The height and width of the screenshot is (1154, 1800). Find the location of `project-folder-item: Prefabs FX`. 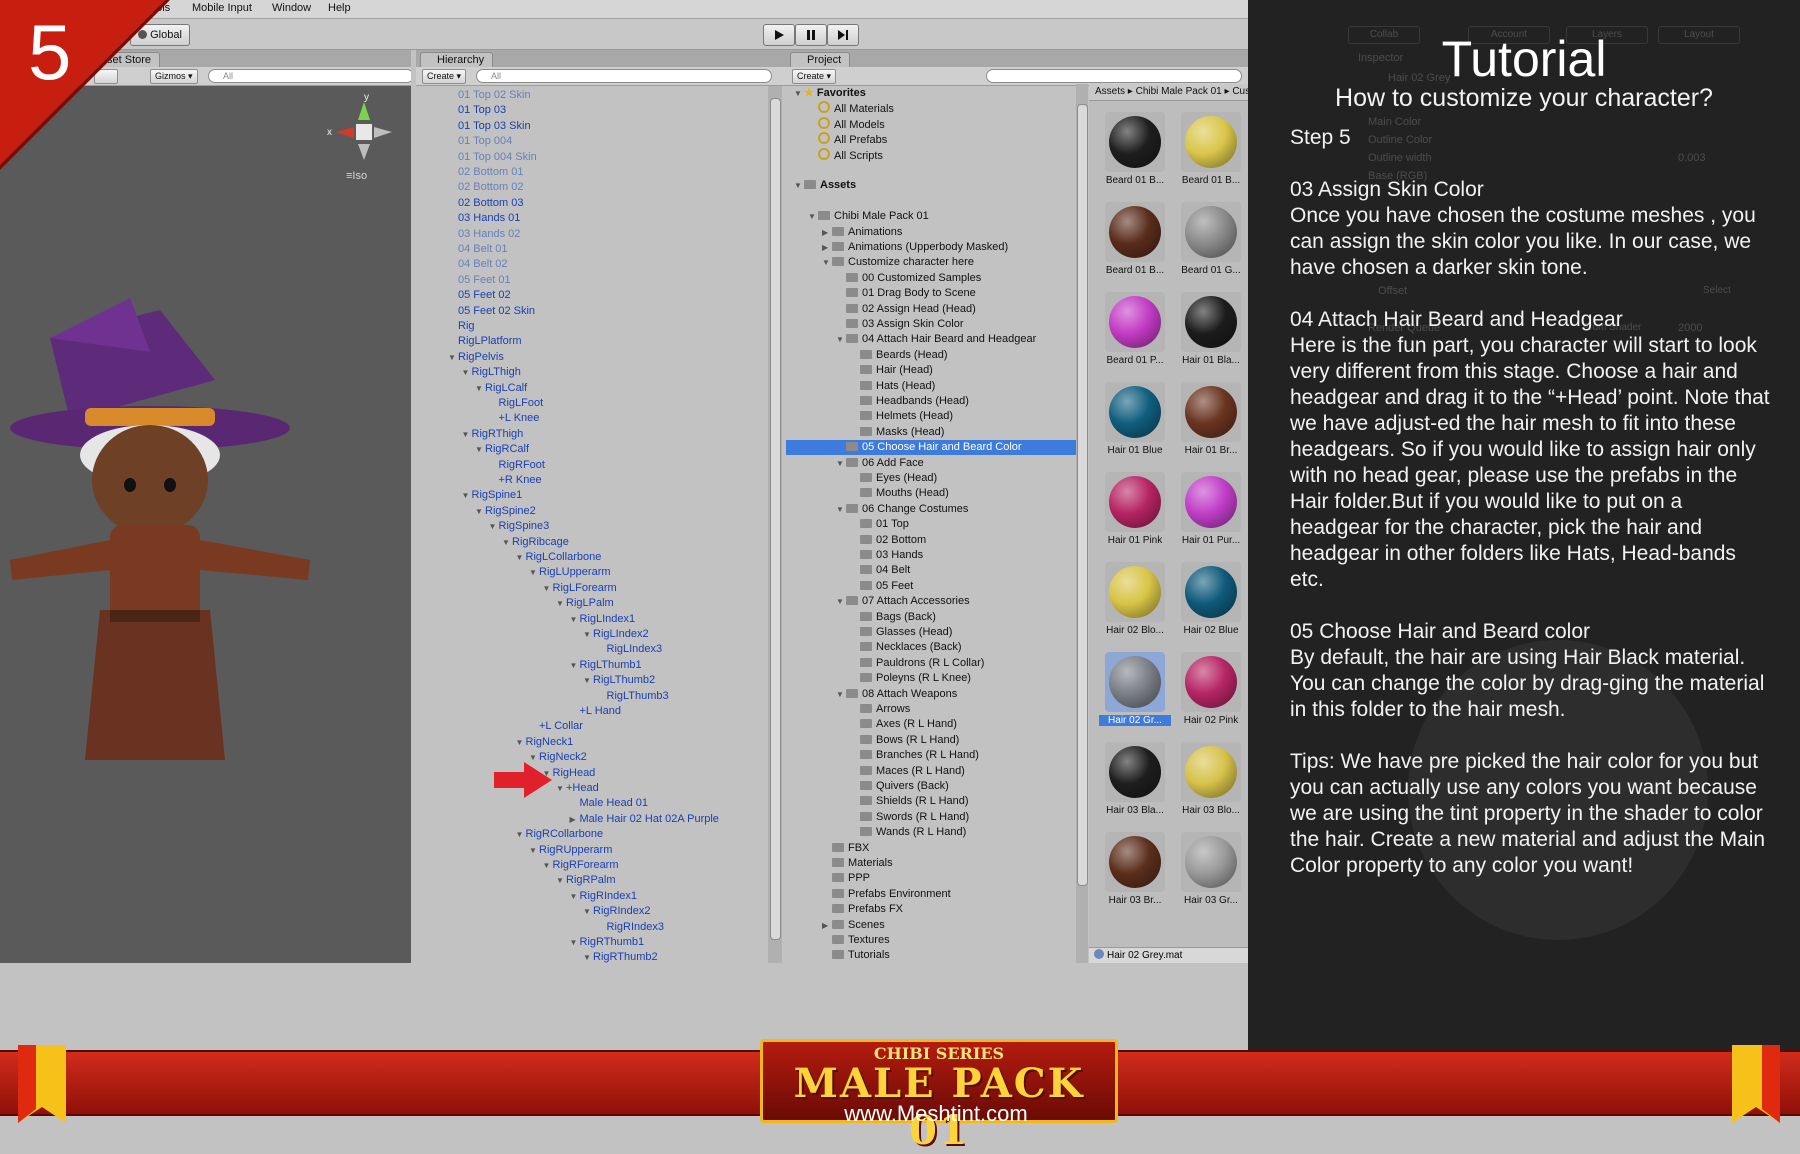

project-folder-item: Prefabs FX is located at coordinates (931, 909).